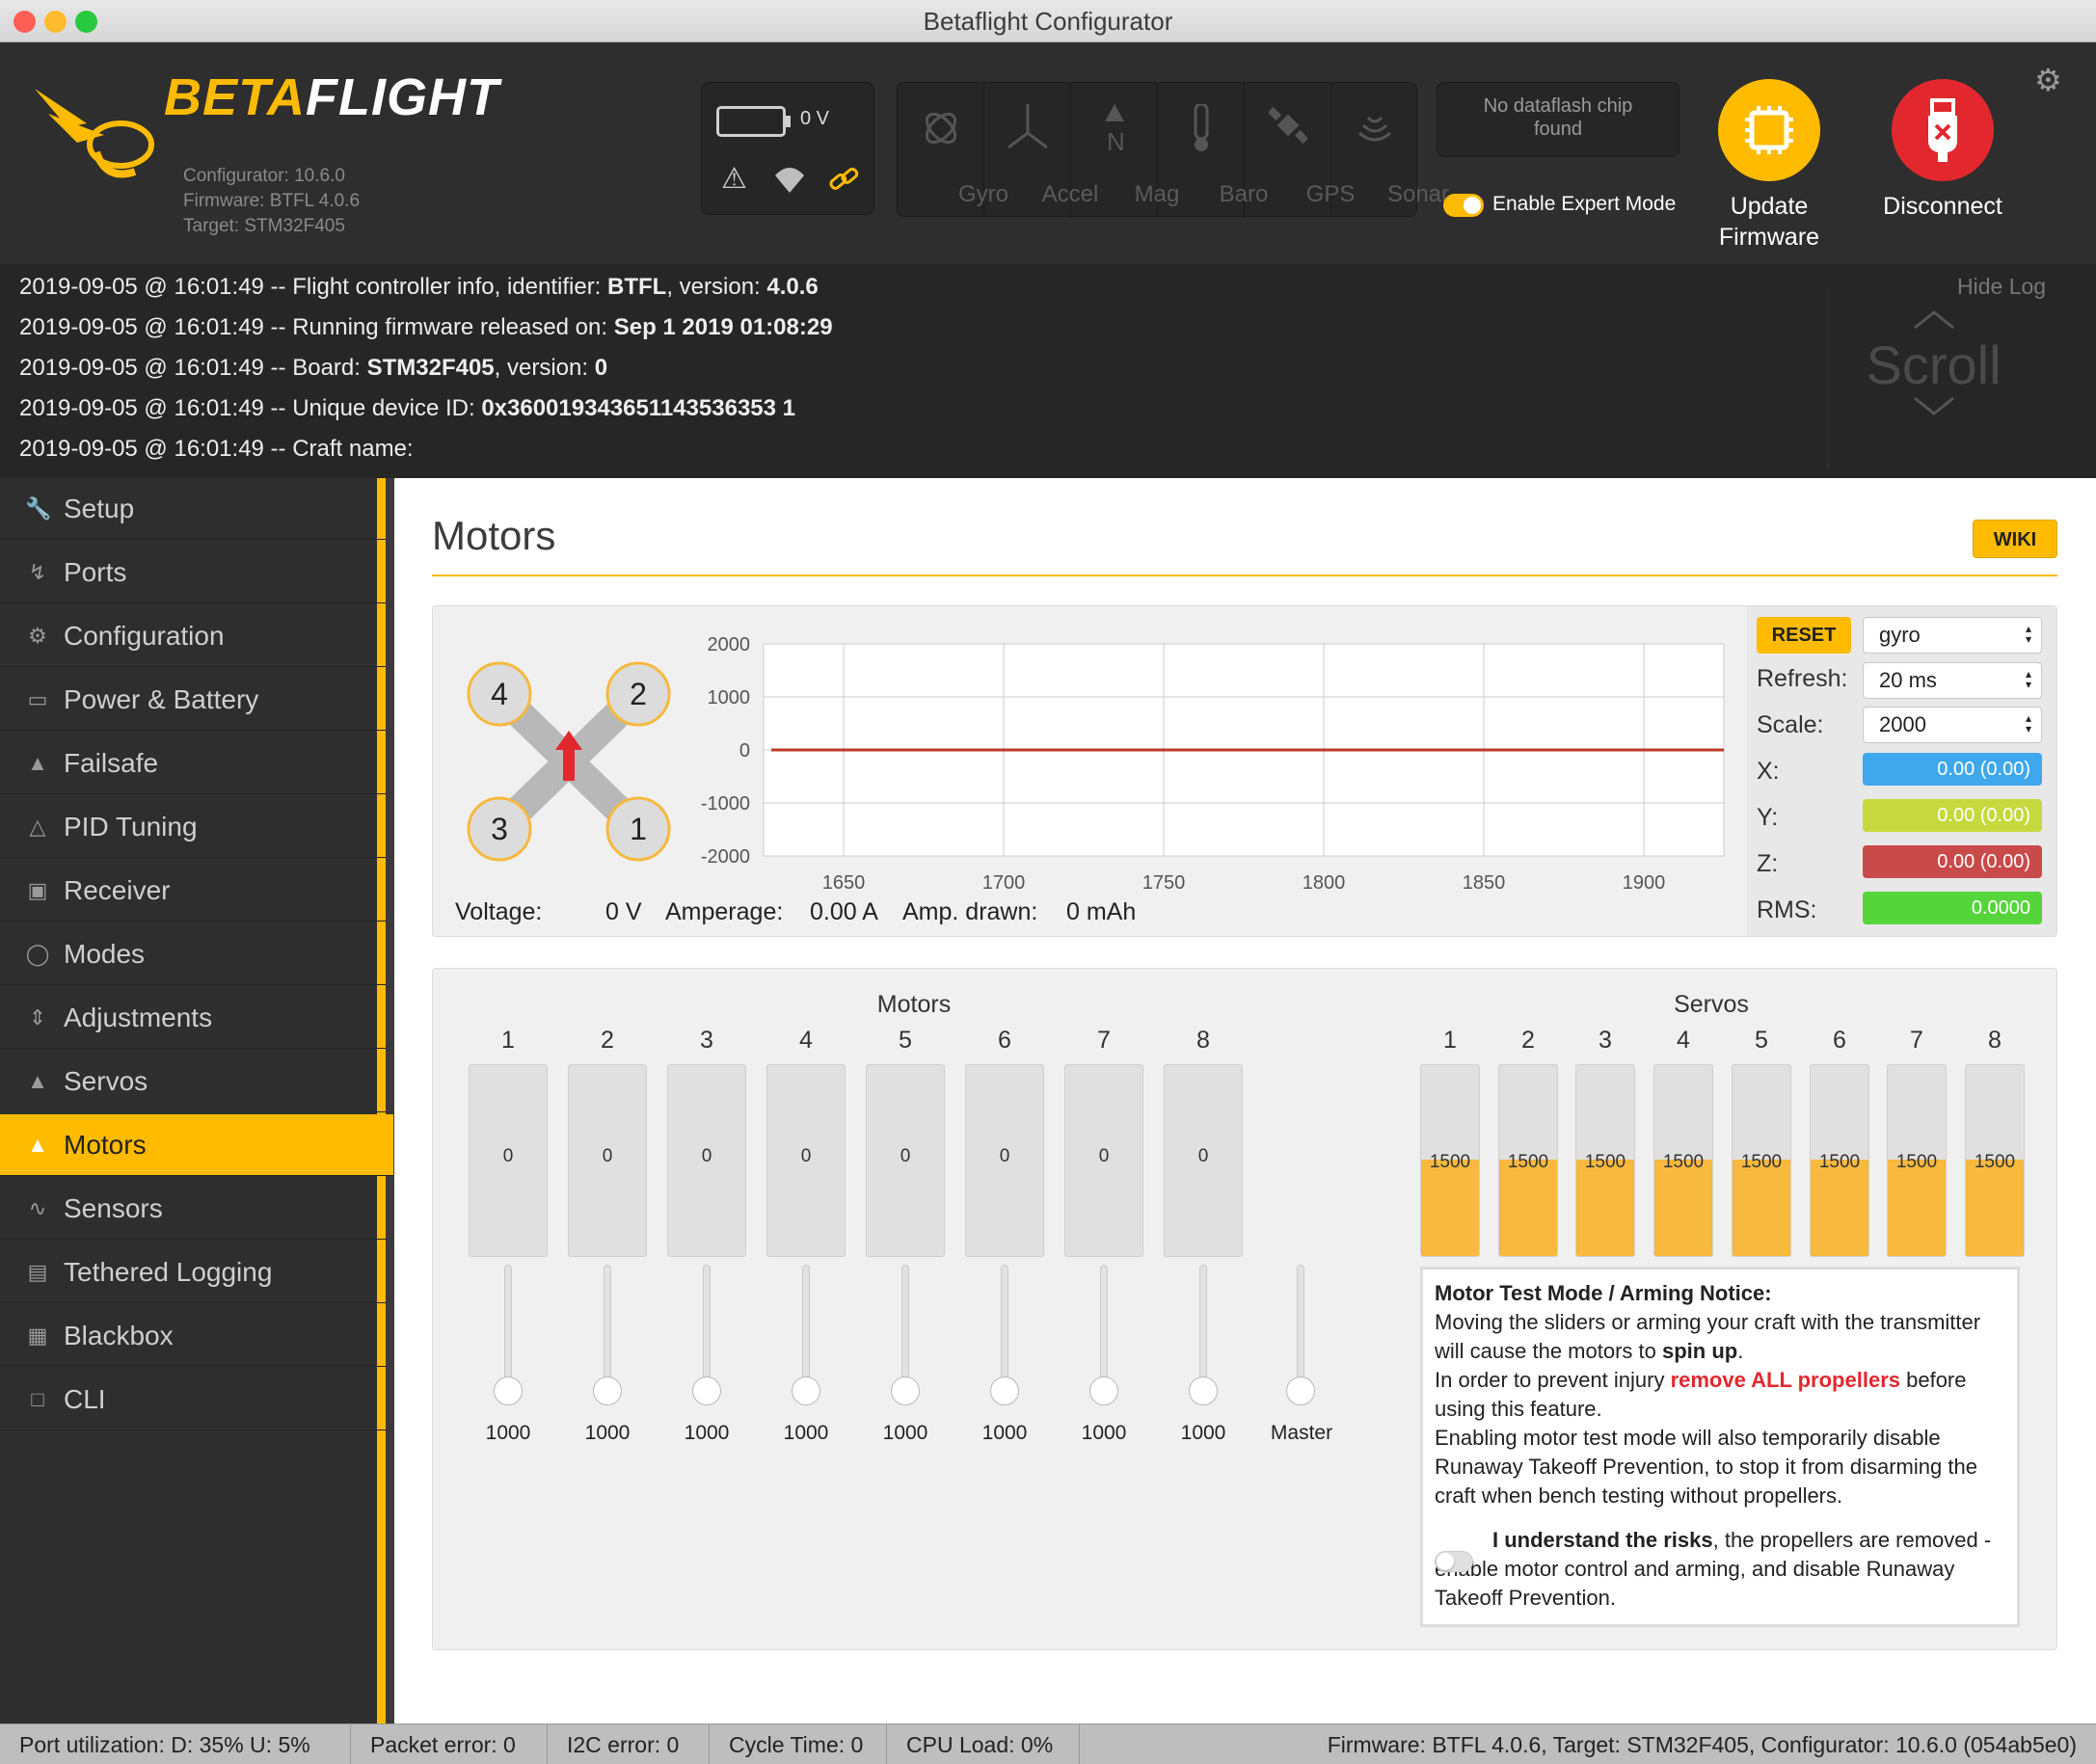 The image size is (2096, 1764). What do you see at coordinates (2015, 539) in the screenshot?
I see `wiki-button: WIKI` at bounding box center [2015, 539].